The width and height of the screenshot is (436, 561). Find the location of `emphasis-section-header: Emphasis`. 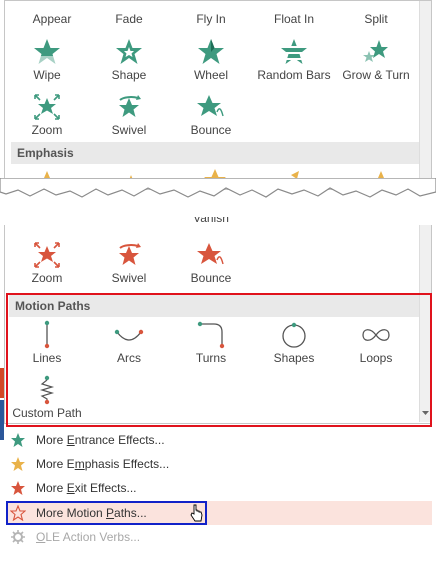

emphasis-section-header: Emphasis is located at coordinates (216, 153).